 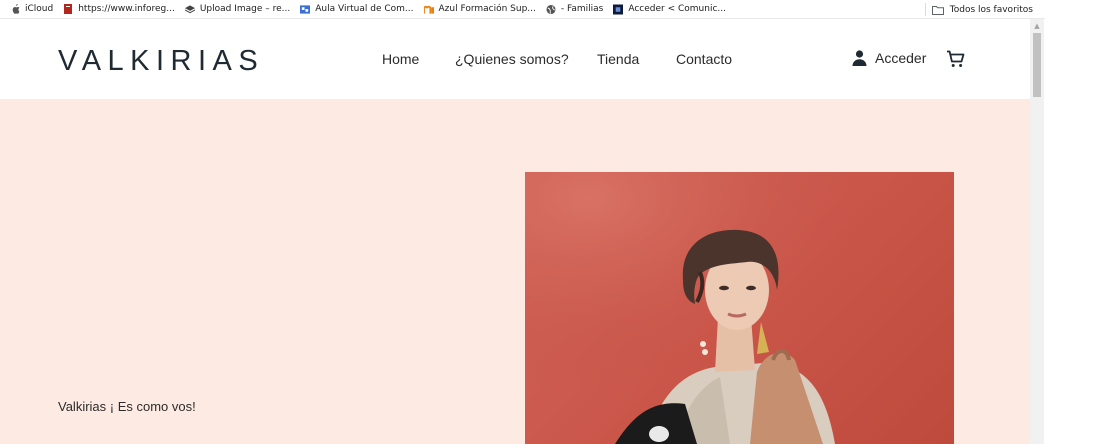 What do you see at coordinates (582, 9) in the screenshot?
I see `bookmark-label: - Familias` at bounding box center [582, 9].